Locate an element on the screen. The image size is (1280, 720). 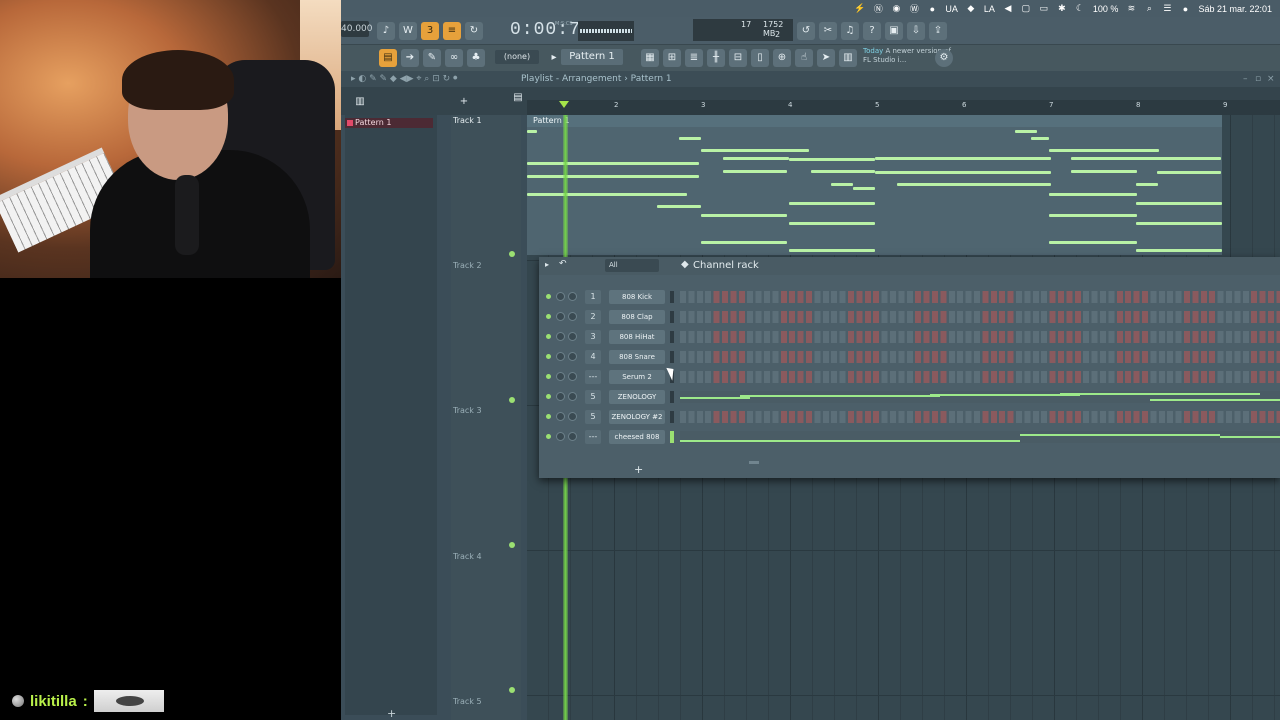
cut-icon: ✂ is located at coordinates (828, 31).